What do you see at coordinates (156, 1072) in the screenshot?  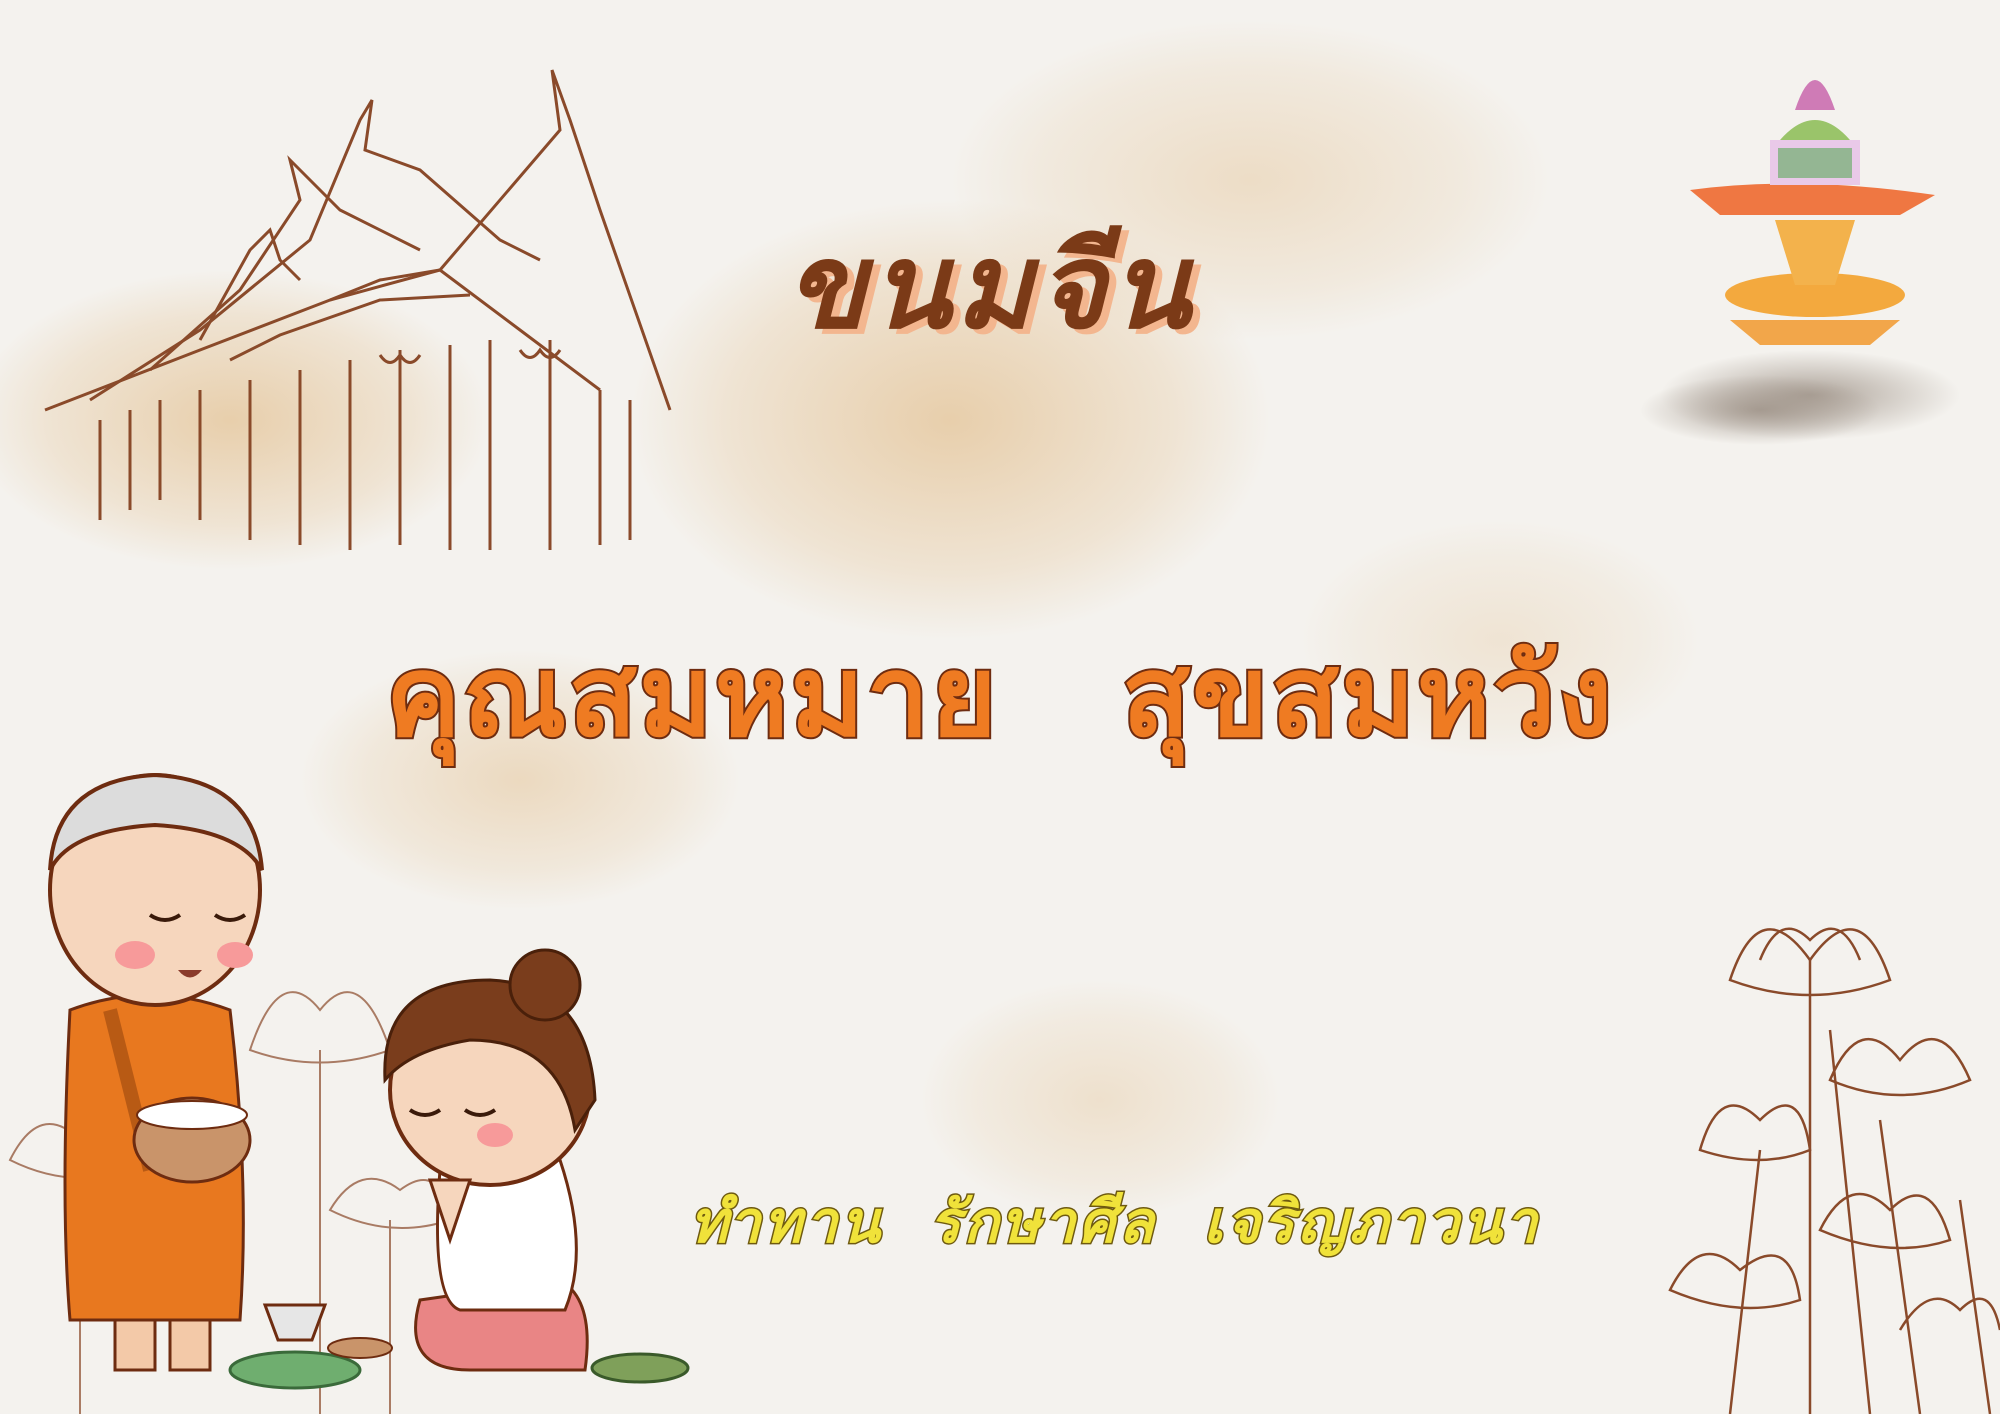 I see `monk-cartoon` at bounding box center [156, 1072].